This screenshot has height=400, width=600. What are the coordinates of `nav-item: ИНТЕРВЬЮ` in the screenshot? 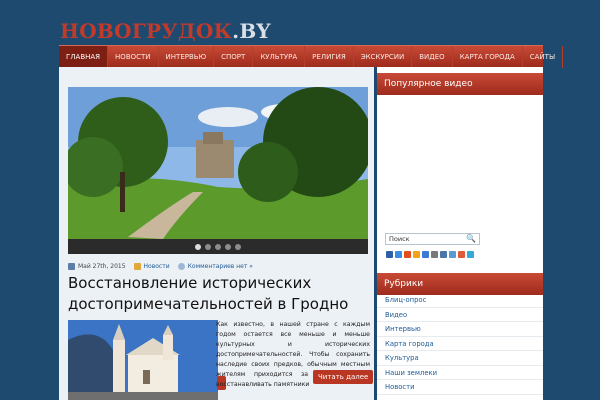 It's located at (187, 56).